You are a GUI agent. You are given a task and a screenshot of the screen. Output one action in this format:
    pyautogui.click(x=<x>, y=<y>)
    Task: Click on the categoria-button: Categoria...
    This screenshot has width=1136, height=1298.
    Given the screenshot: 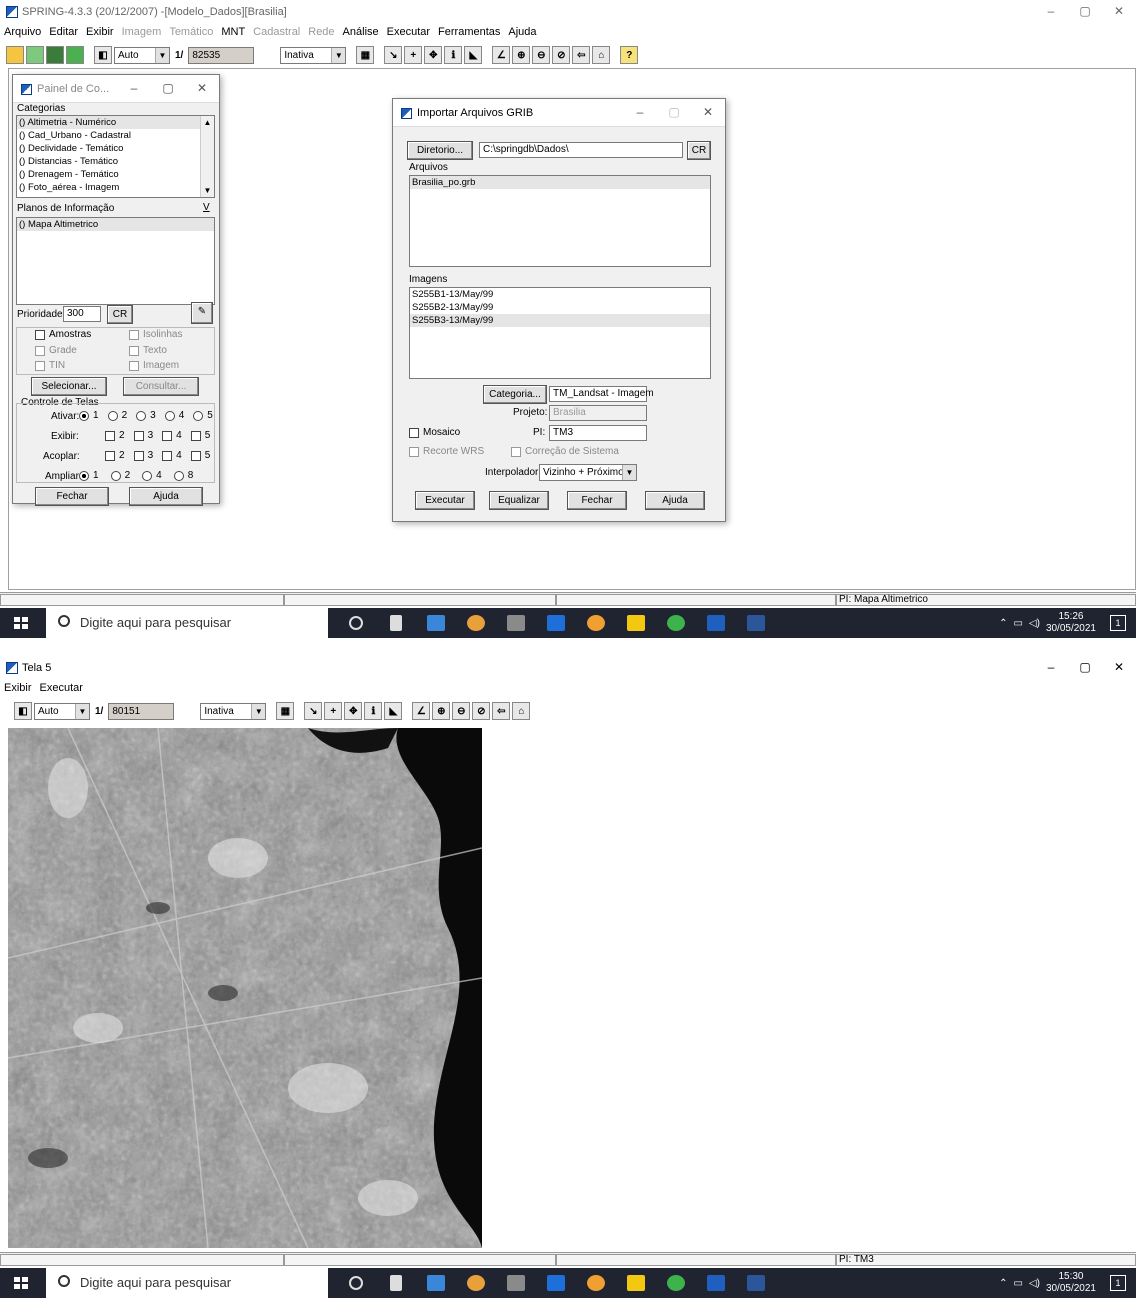 What is the action you would take?
    pyautogui.click(x=515, y=394)
    